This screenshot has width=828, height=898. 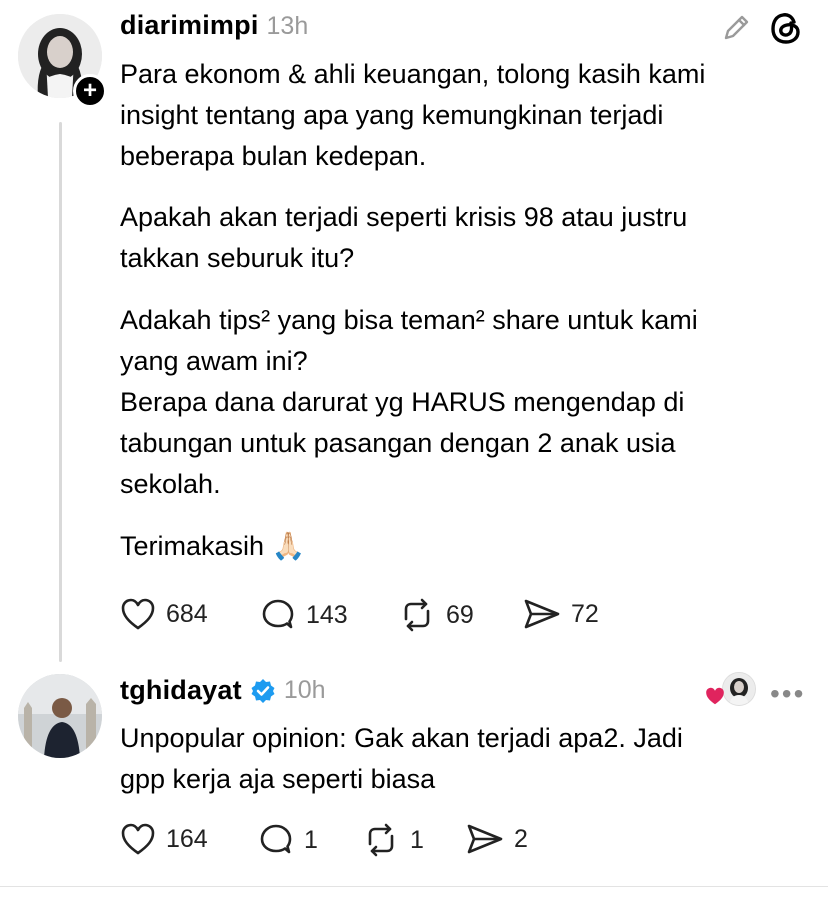 I want to click on reply-line: gpp kerja aja seperti biasa, so click(x=278, y=779).